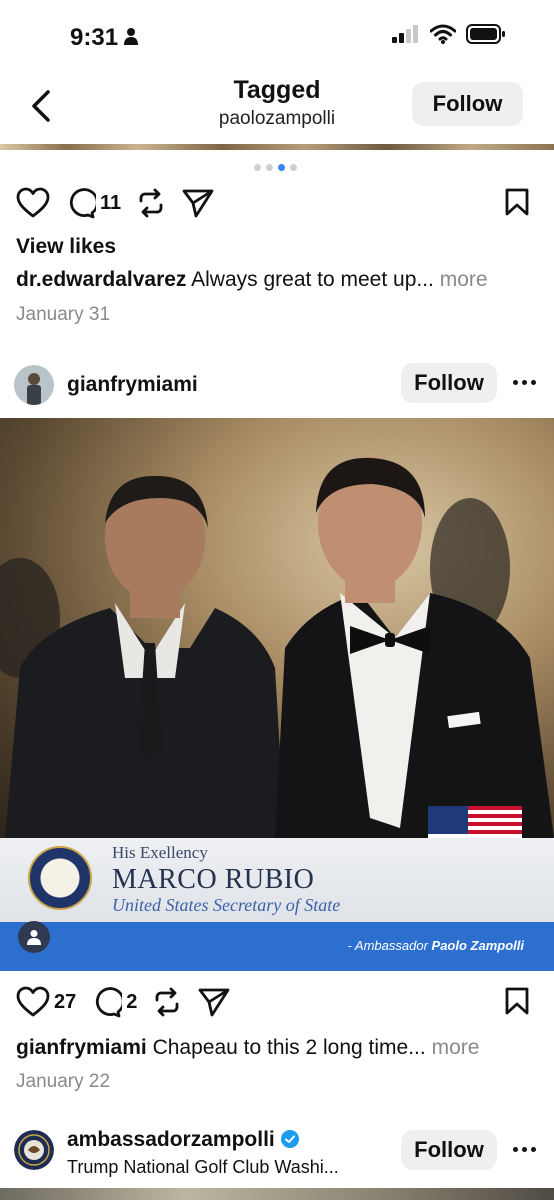 This screenshot has width=554, height=1200. What do you see at coordinates (132, 385) in the screenshot?
I see `post-username: gianfrymiami` at bounding box center [132, 385].